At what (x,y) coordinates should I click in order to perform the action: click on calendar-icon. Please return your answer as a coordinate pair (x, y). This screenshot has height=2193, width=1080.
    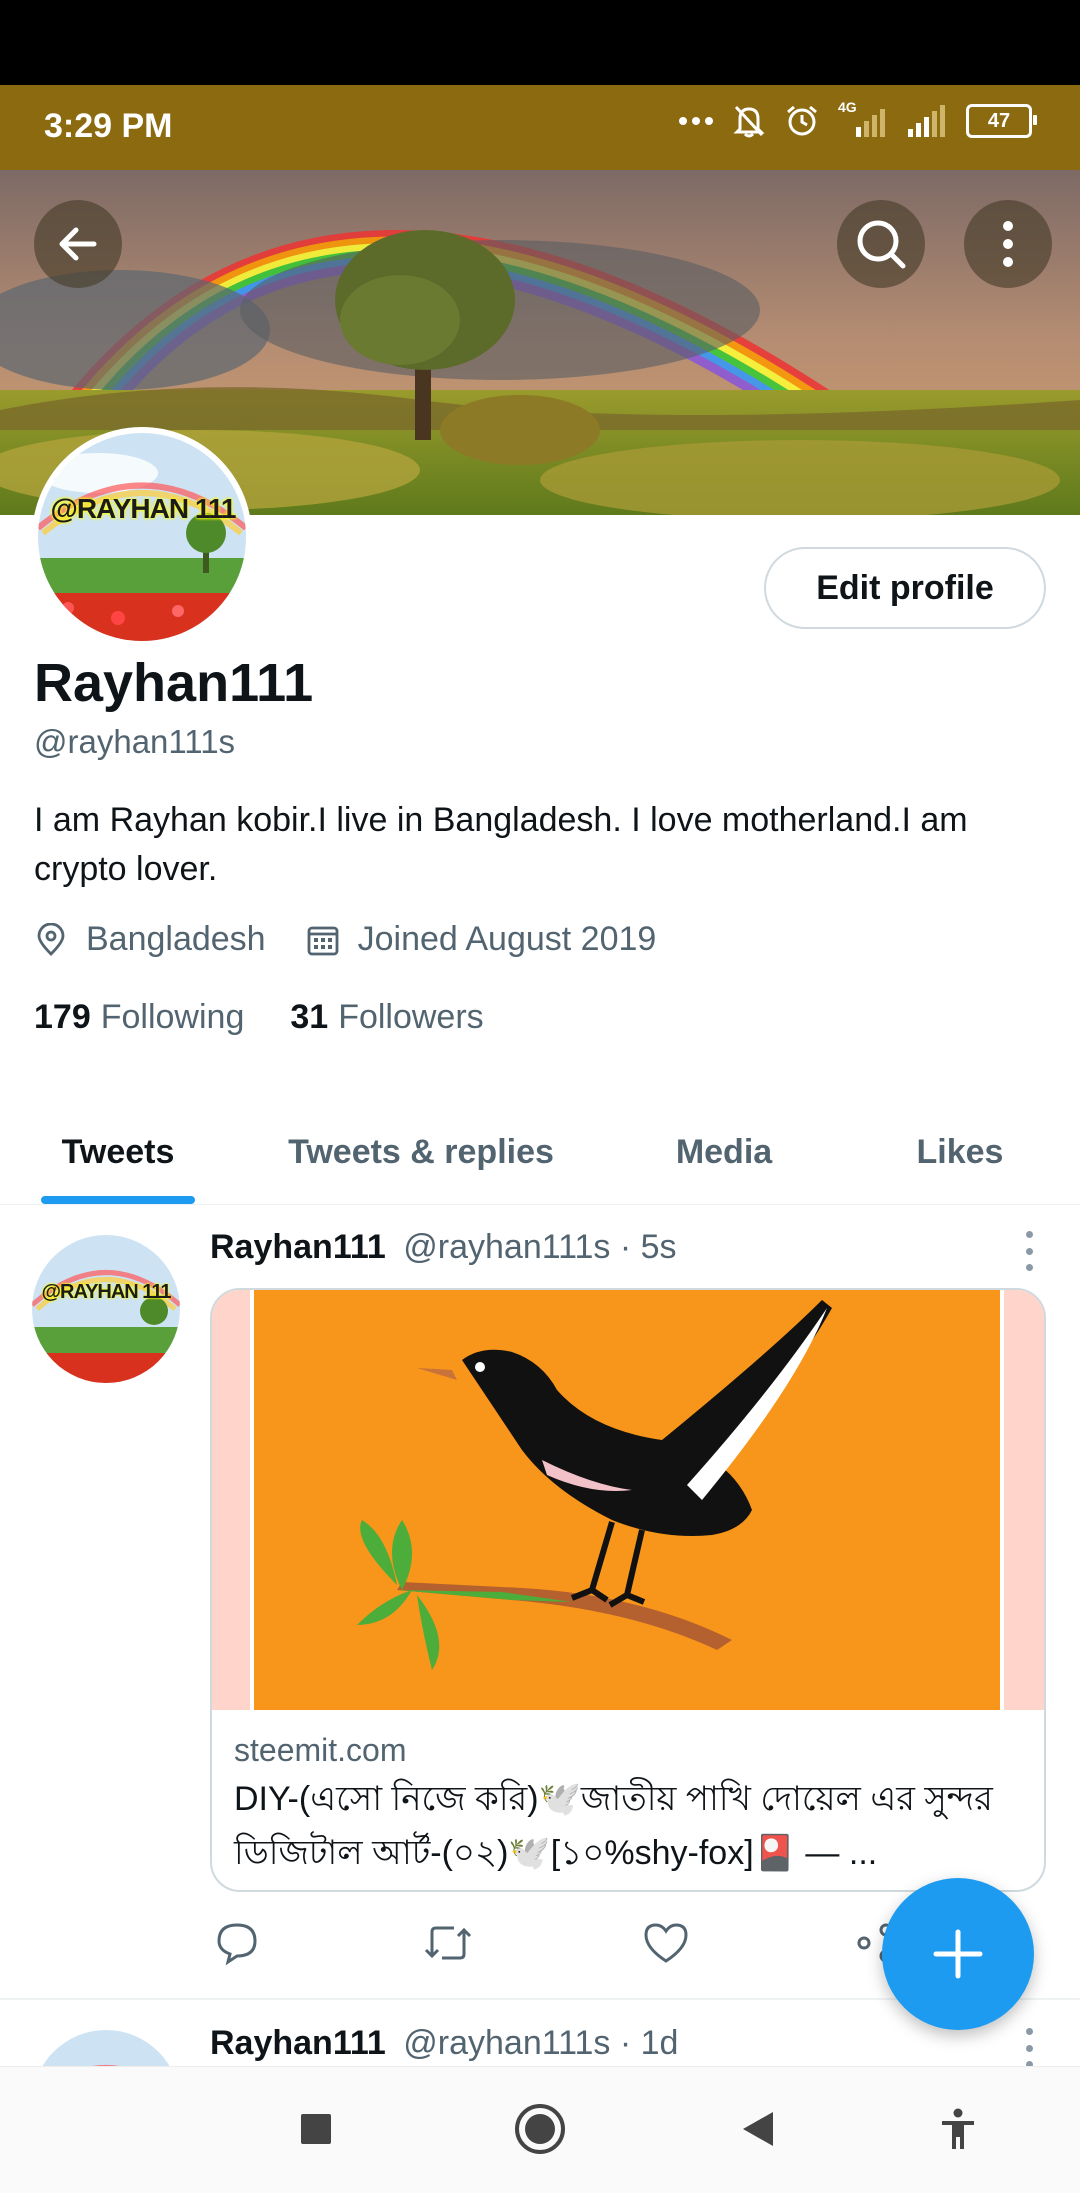
    Looking at the image, I should click on (323, 940).